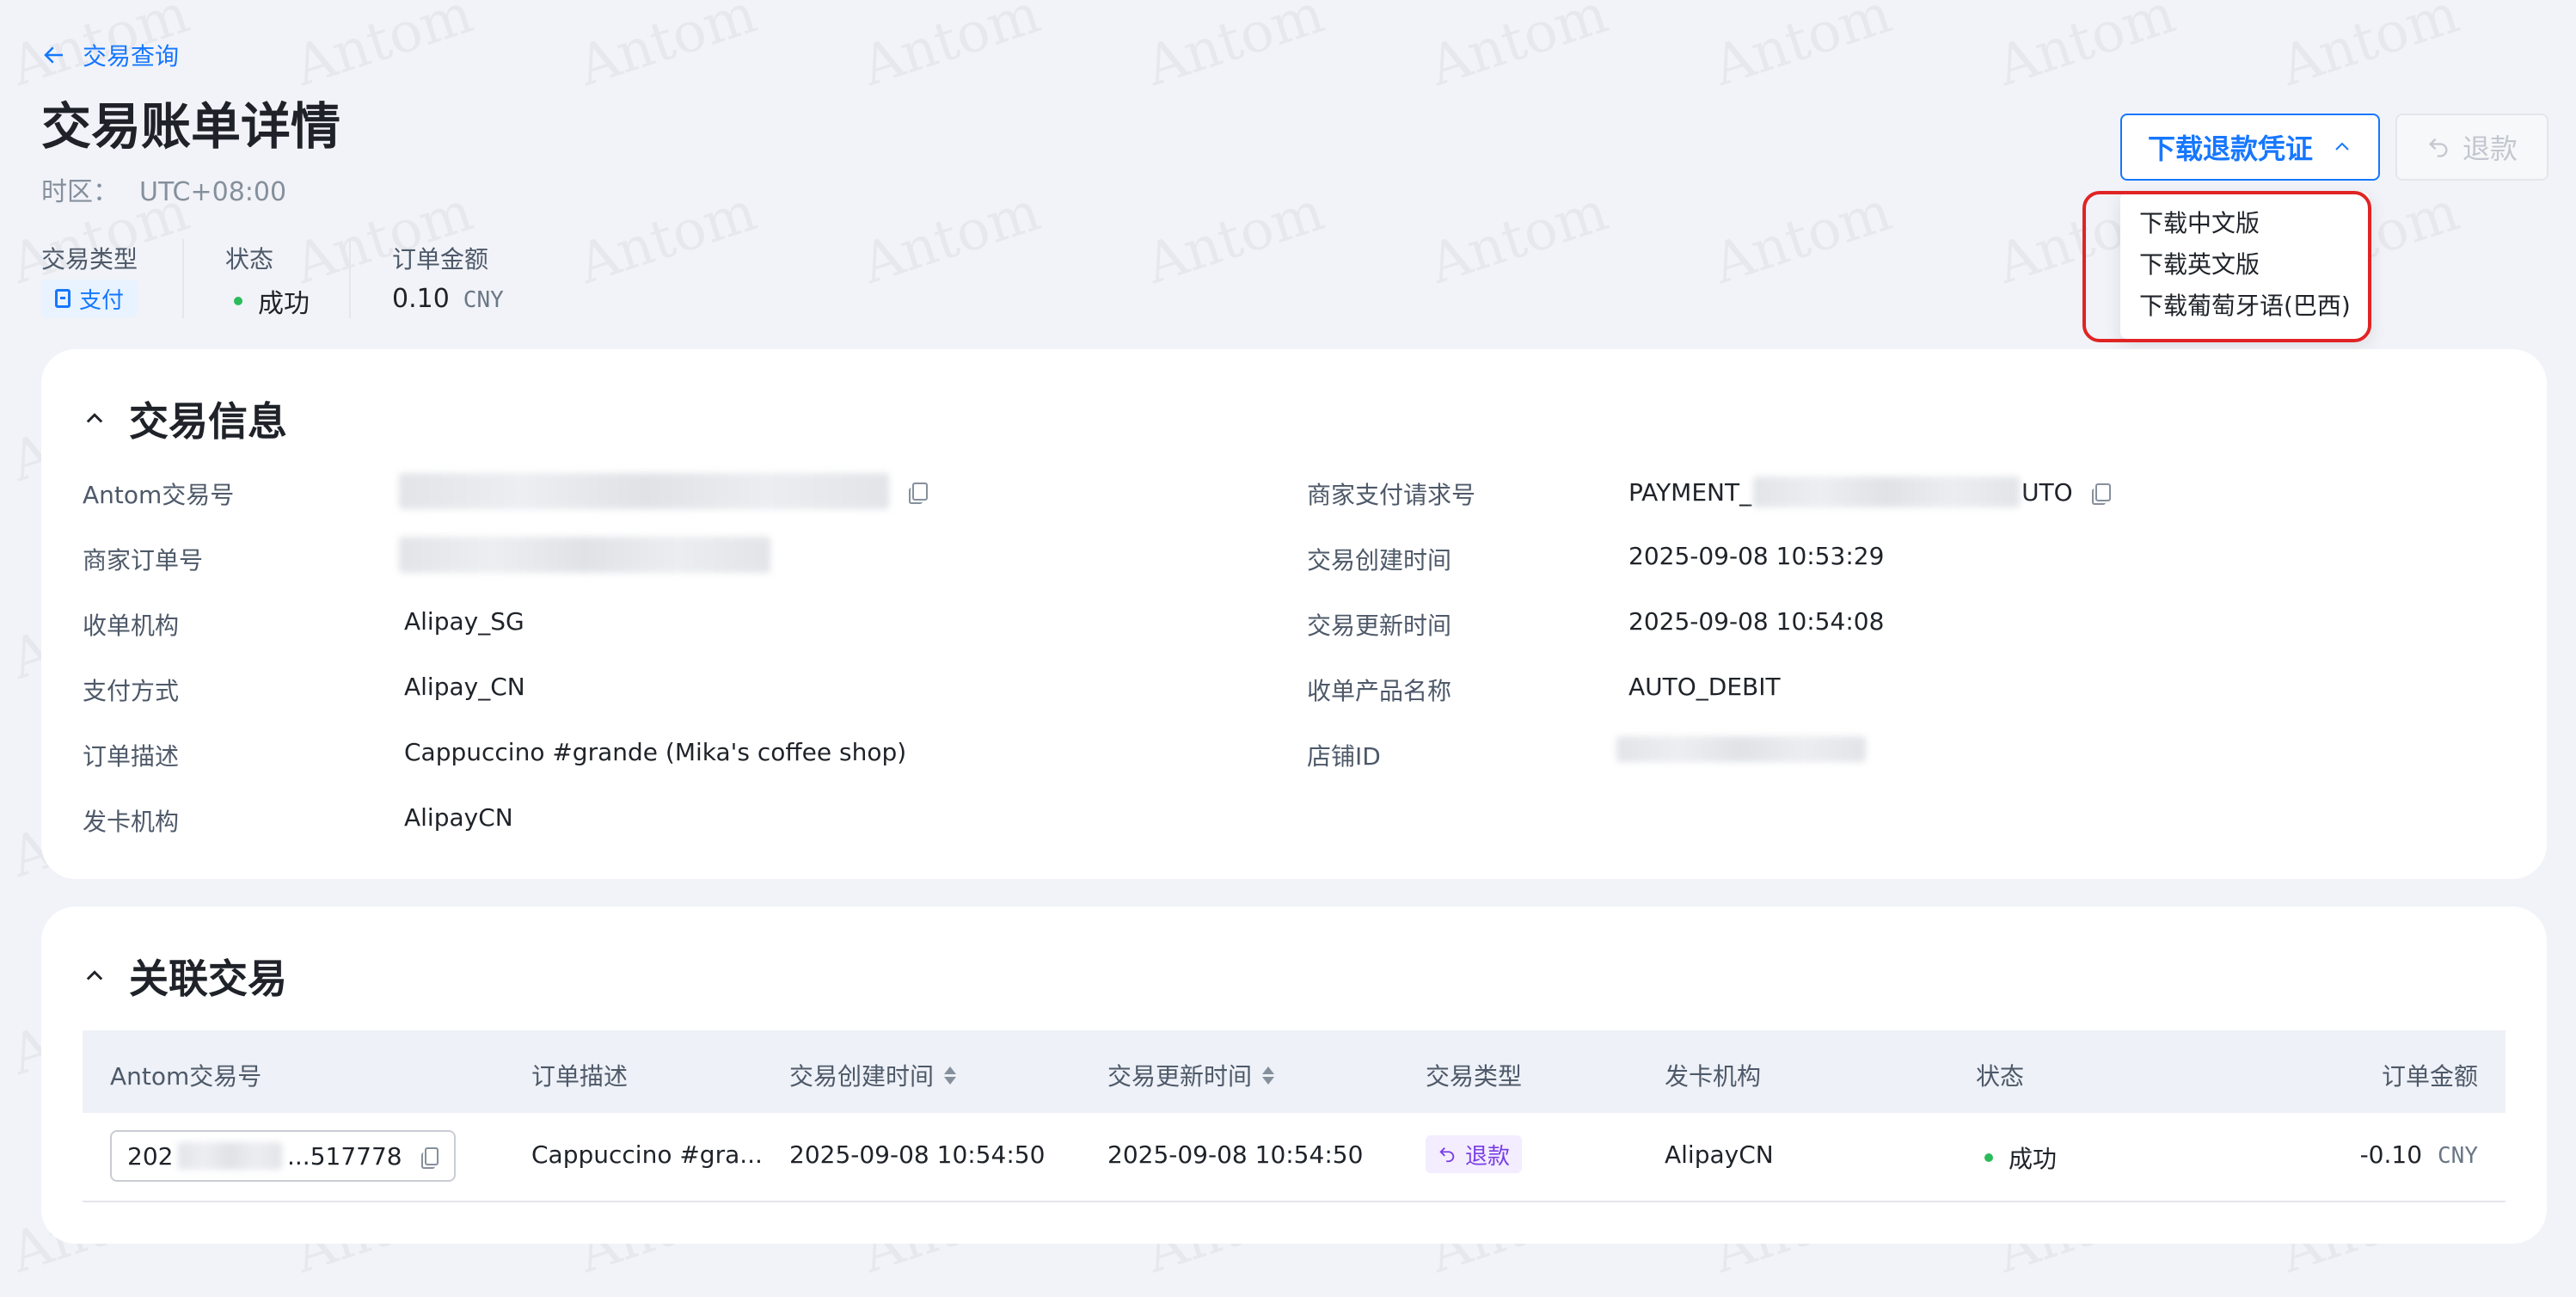 This screenshot has width=2576, height=1297. What do you see at coordinates (1704, 687) in the screenshot?
I see `product-name-value: AUTO_DEBIT` at bounding box center [1704, 687].